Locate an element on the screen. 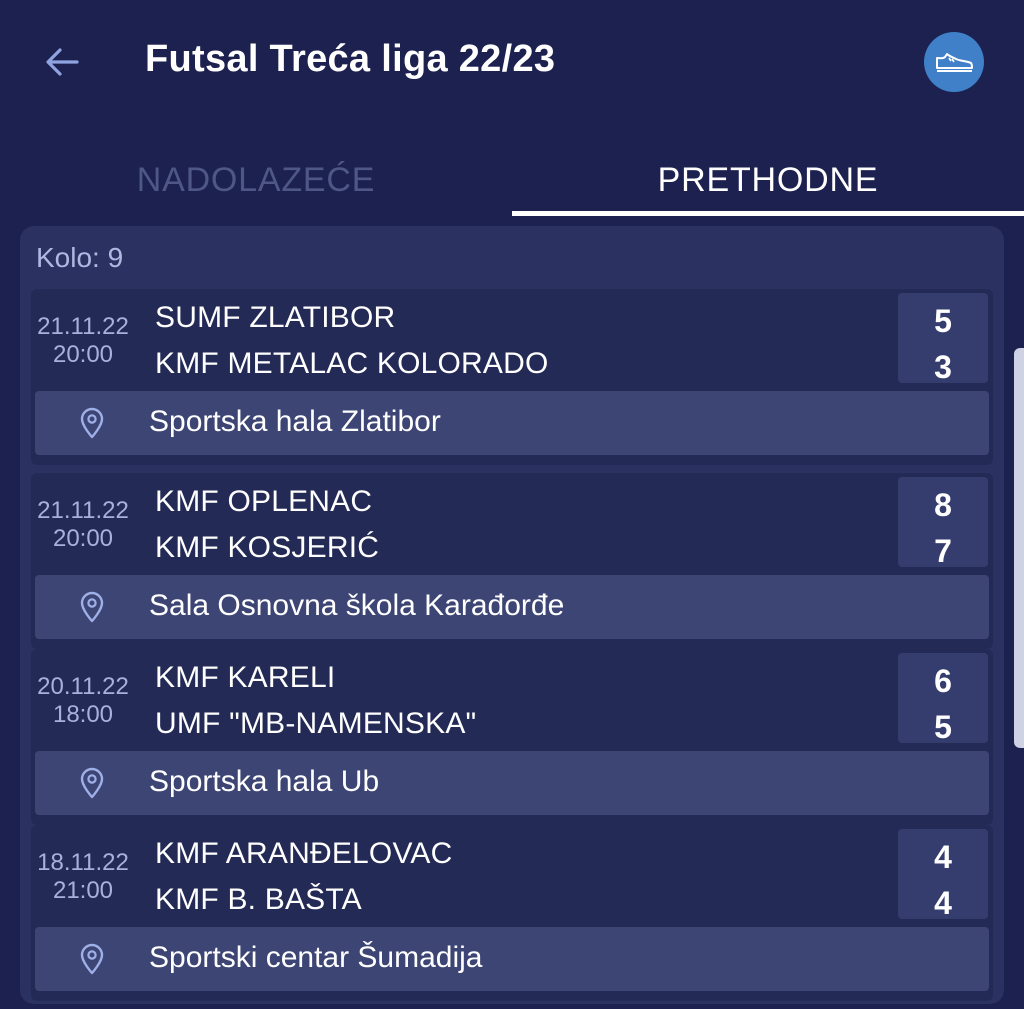 The height and width of the screenshot is (1009, 1024). match-date: 20.11.22 is located at coordinates (83, 686).